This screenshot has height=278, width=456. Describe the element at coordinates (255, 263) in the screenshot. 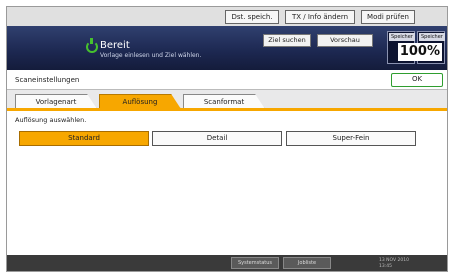

I see `system-status-button: Systemstatus` at that location.